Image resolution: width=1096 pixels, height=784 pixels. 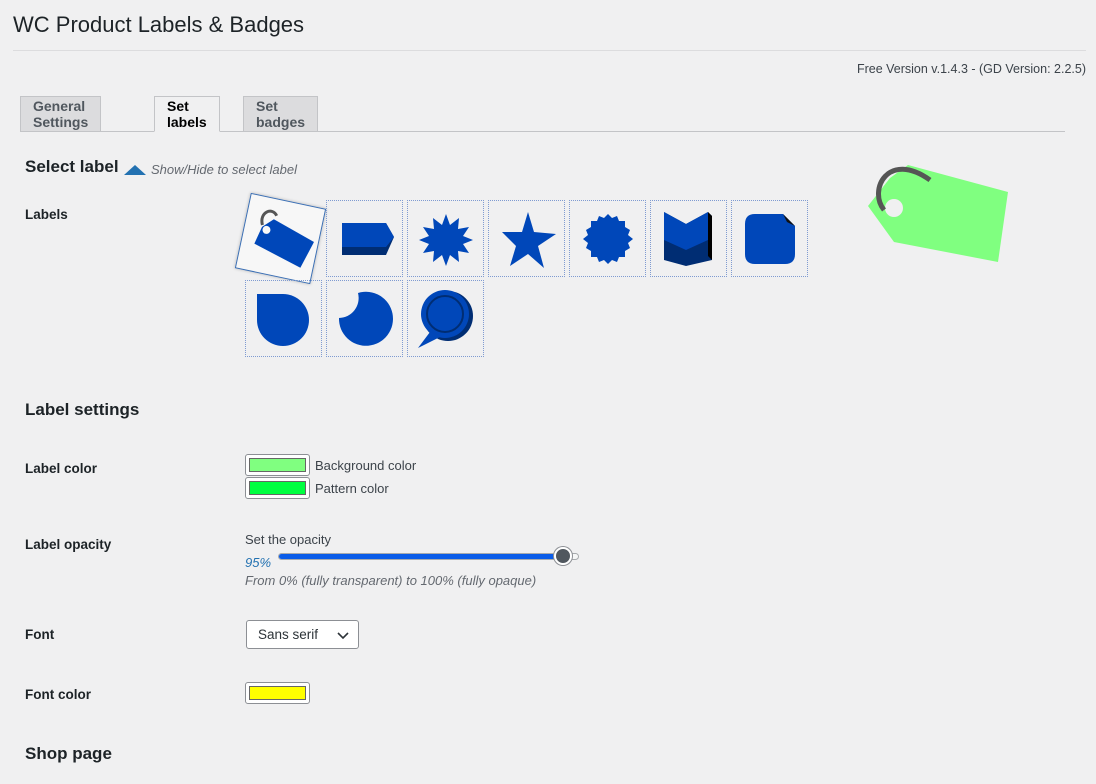 I want to click on font-color-picker, so click(x=277, y=693).